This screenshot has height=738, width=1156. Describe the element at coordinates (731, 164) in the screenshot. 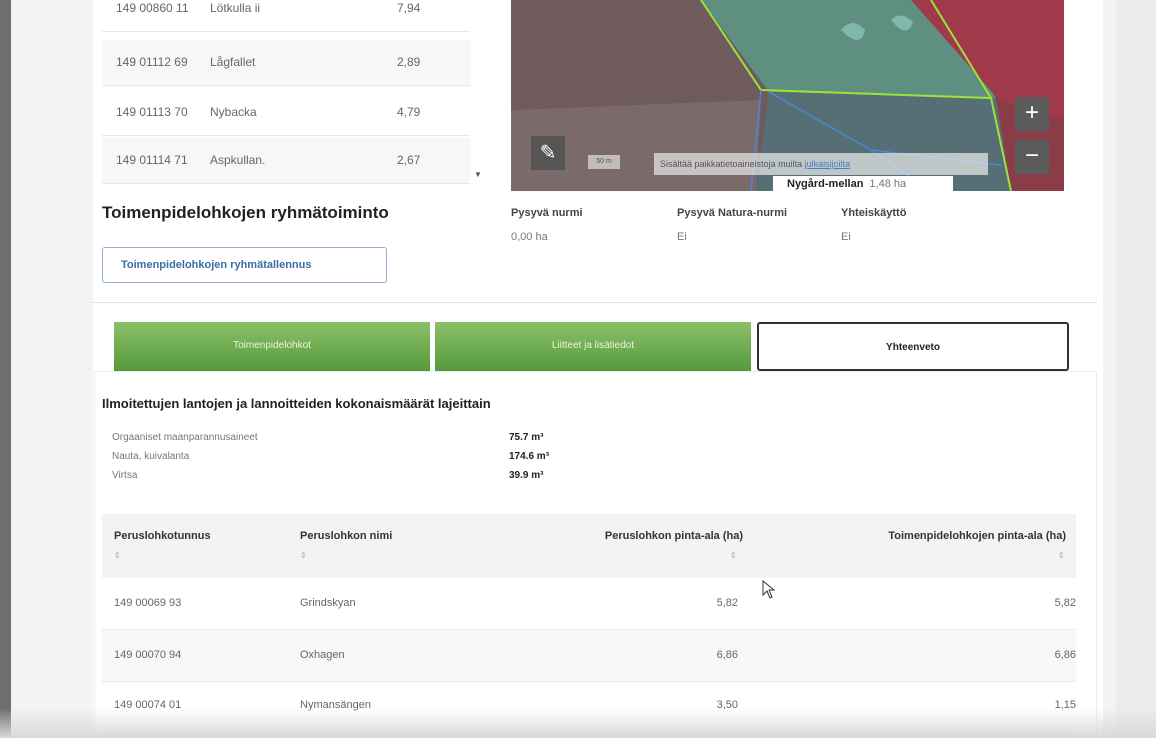

I see `attribution-text: Sisältää paikkatietoaineistoja muilta` at that location.